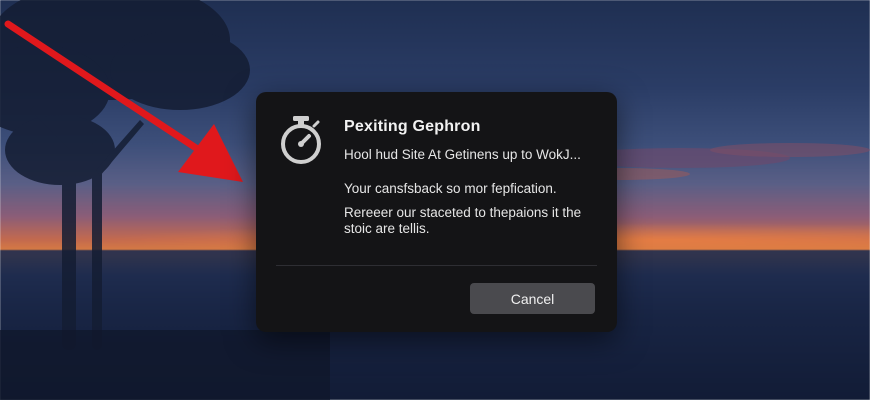 The image size is (870, 400). Describe the element at coordinates (301, 140) in the screenshot. I see `stopwatch-icon` at that location.